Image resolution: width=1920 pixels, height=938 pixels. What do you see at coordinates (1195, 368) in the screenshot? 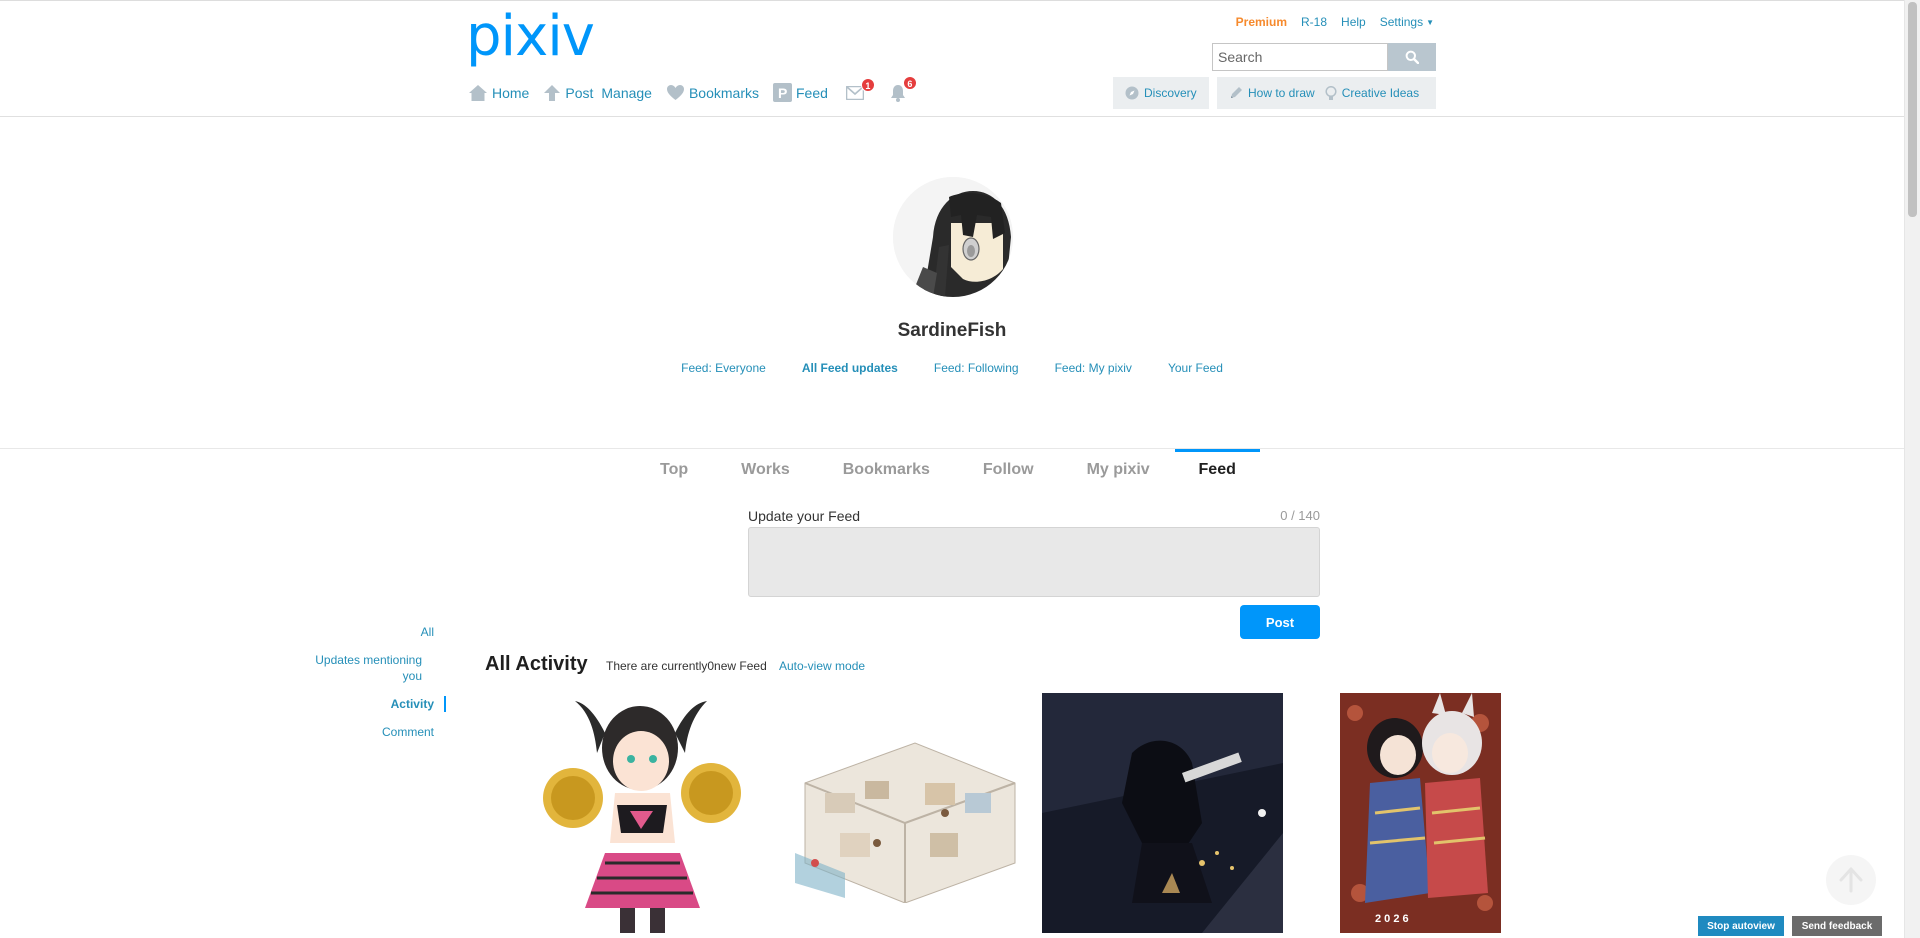
I see `your-feed-link: Your Feed` at bounding box center [1195, 368].